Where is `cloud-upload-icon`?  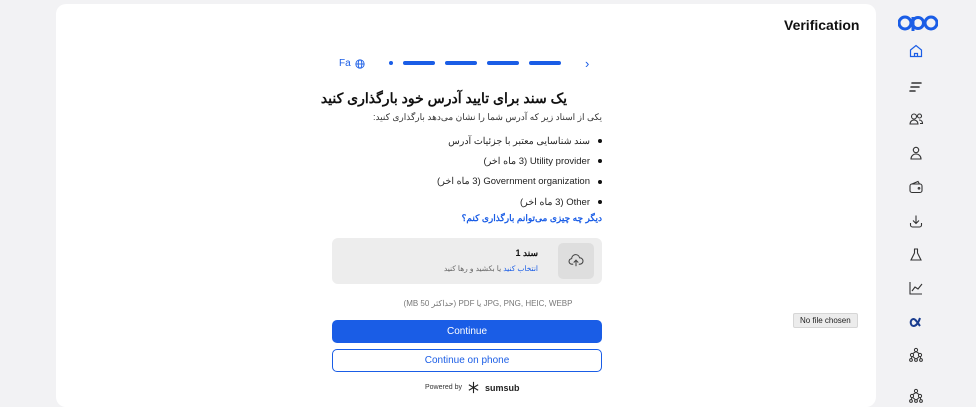
cloud-upload-icon is located at coordinates (576, 260).